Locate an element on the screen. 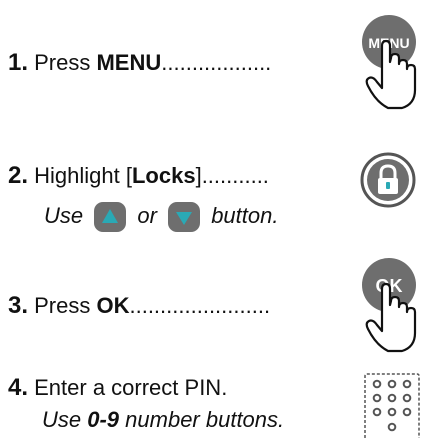 This screenshot has width=425, height=443. step-2-sub: Use or button. is located at coordinates (161, 217).